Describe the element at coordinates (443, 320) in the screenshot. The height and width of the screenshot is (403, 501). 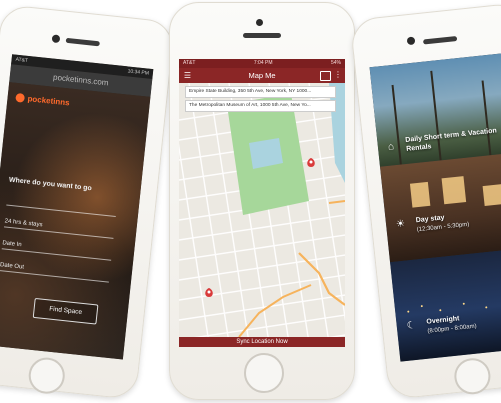
I see `category-title: Overnight` at that location.